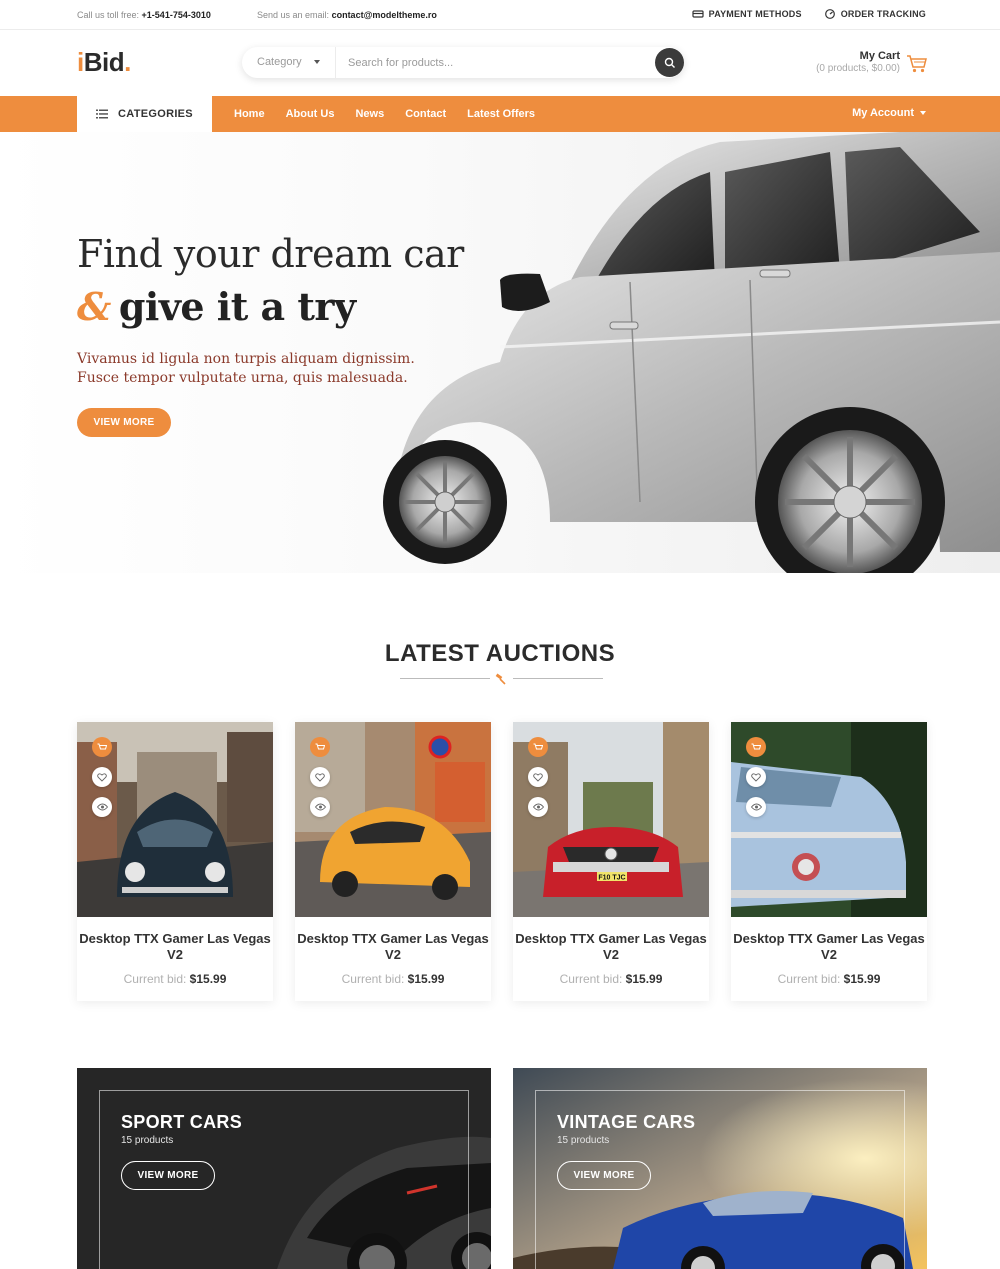  Describe the element at coordinates (176, 15) in the screenshot. I see `phone-number: +1-541-754-3010` at that location.